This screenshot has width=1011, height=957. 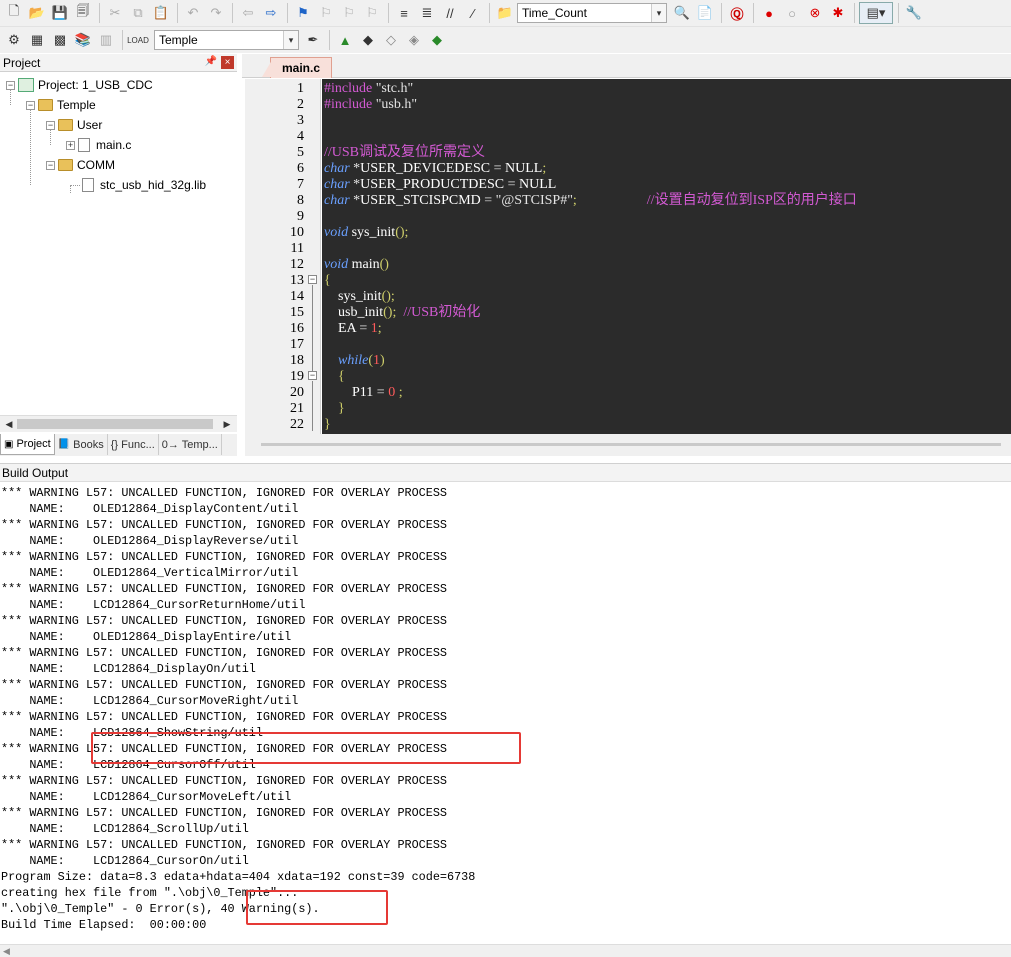 I want to click on wrench-icon: 🔧, so click(x=914, y=13).